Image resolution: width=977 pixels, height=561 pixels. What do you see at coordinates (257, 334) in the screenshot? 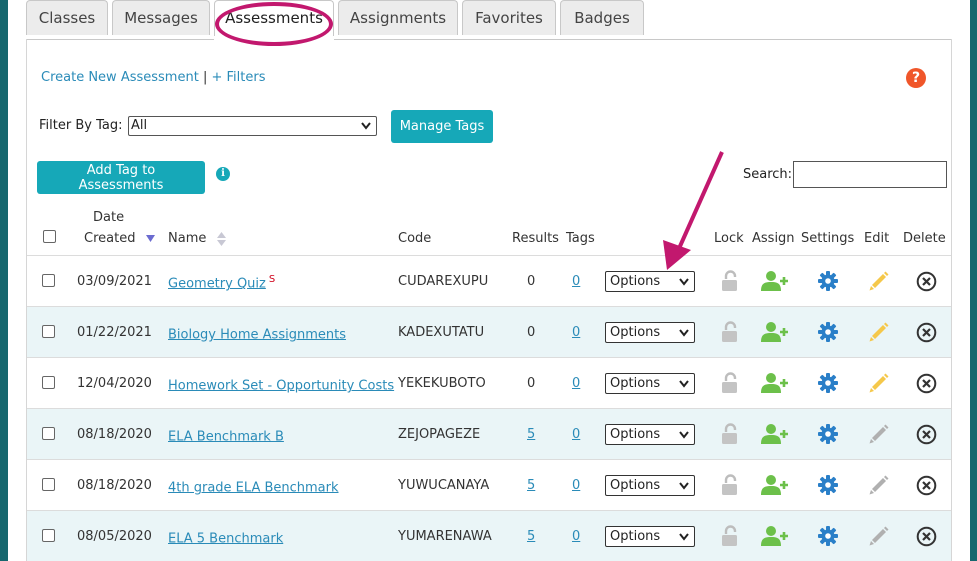
I see `assessment-name-link: Biology Home Assignments` at bounding box center [257, 334].